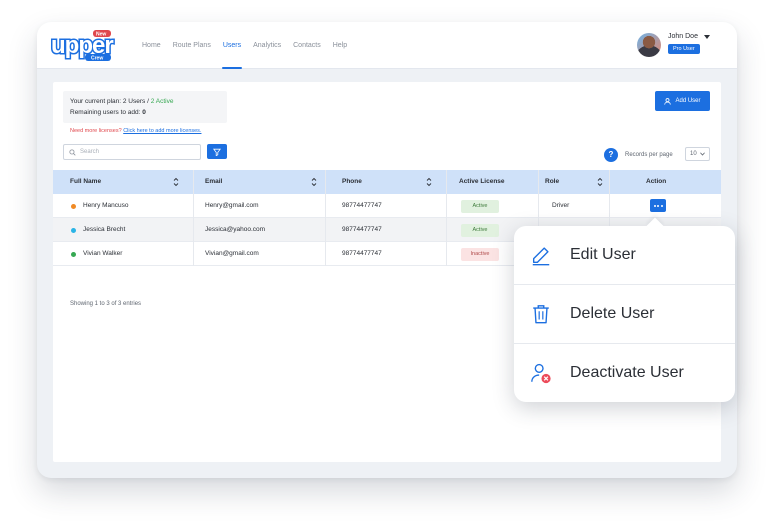 The width and height of the screenshot is (773, 531). I want to click on add-user-button: Add User, so click(682, 101).